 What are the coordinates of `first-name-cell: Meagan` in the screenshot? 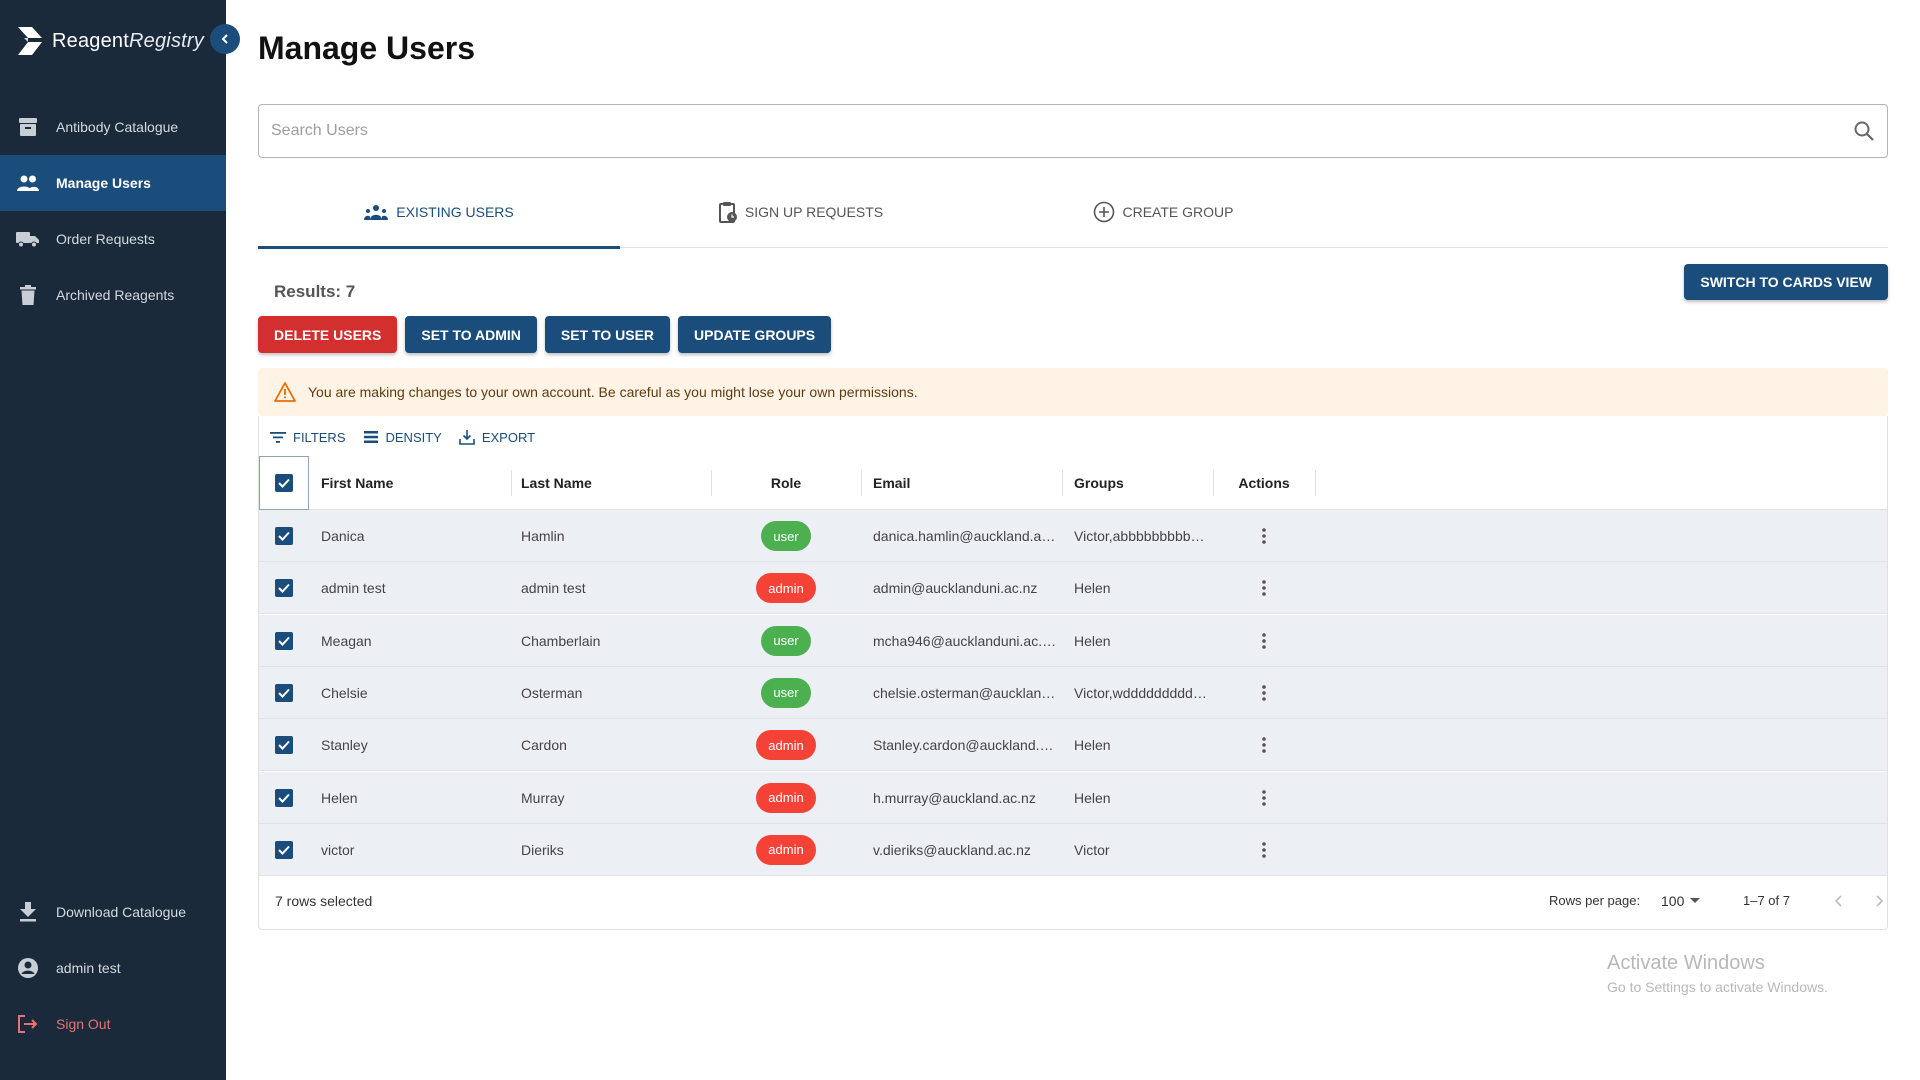 It's located at (346, 640).